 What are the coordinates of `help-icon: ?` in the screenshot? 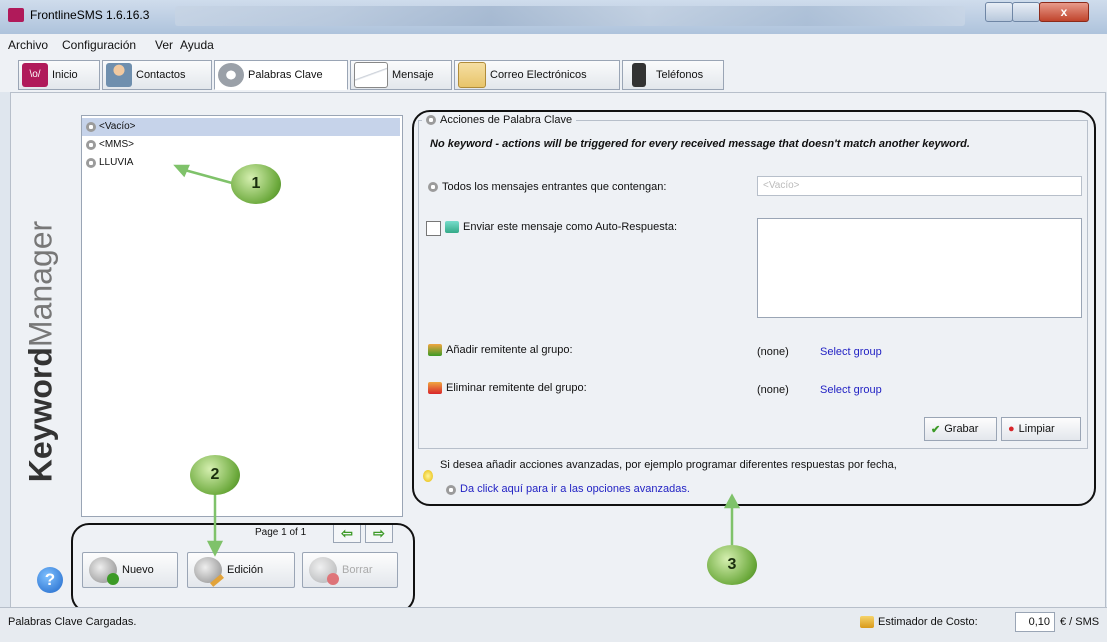 It's located at (50, 580).